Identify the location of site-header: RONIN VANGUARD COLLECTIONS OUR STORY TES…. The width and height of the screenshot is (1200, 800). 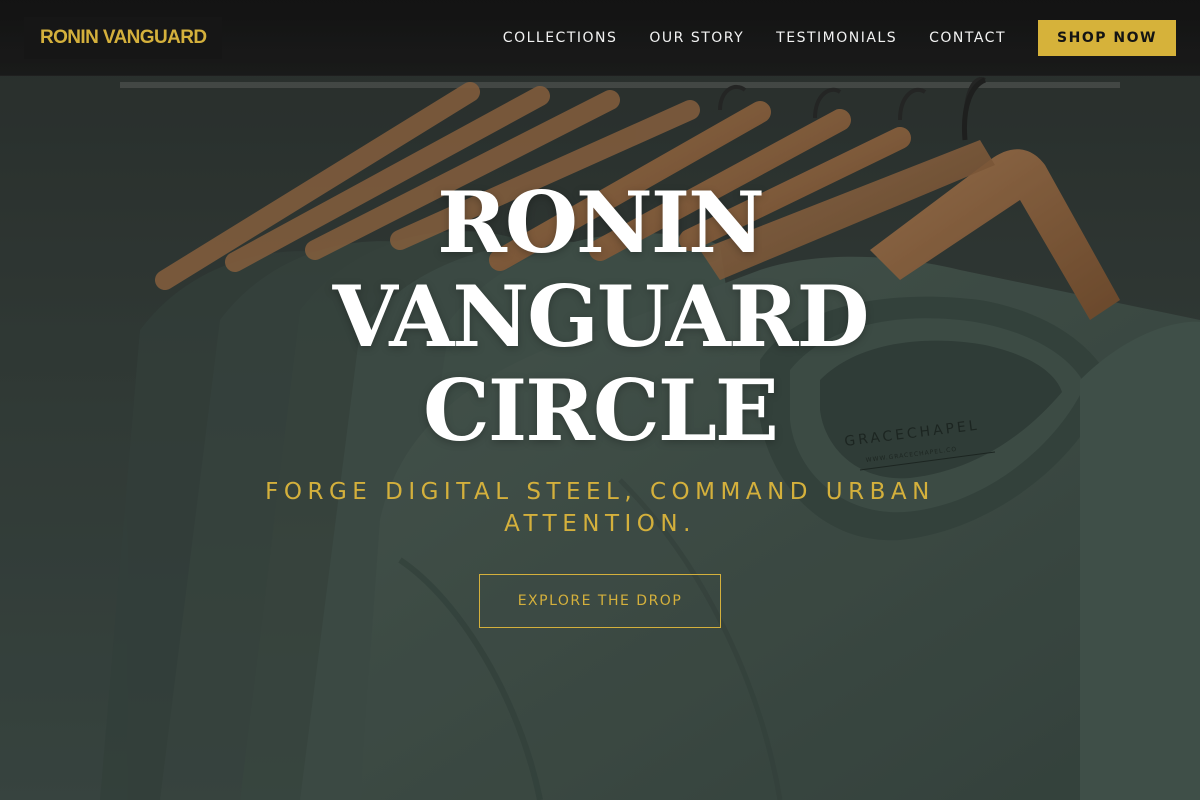
(600, 38).